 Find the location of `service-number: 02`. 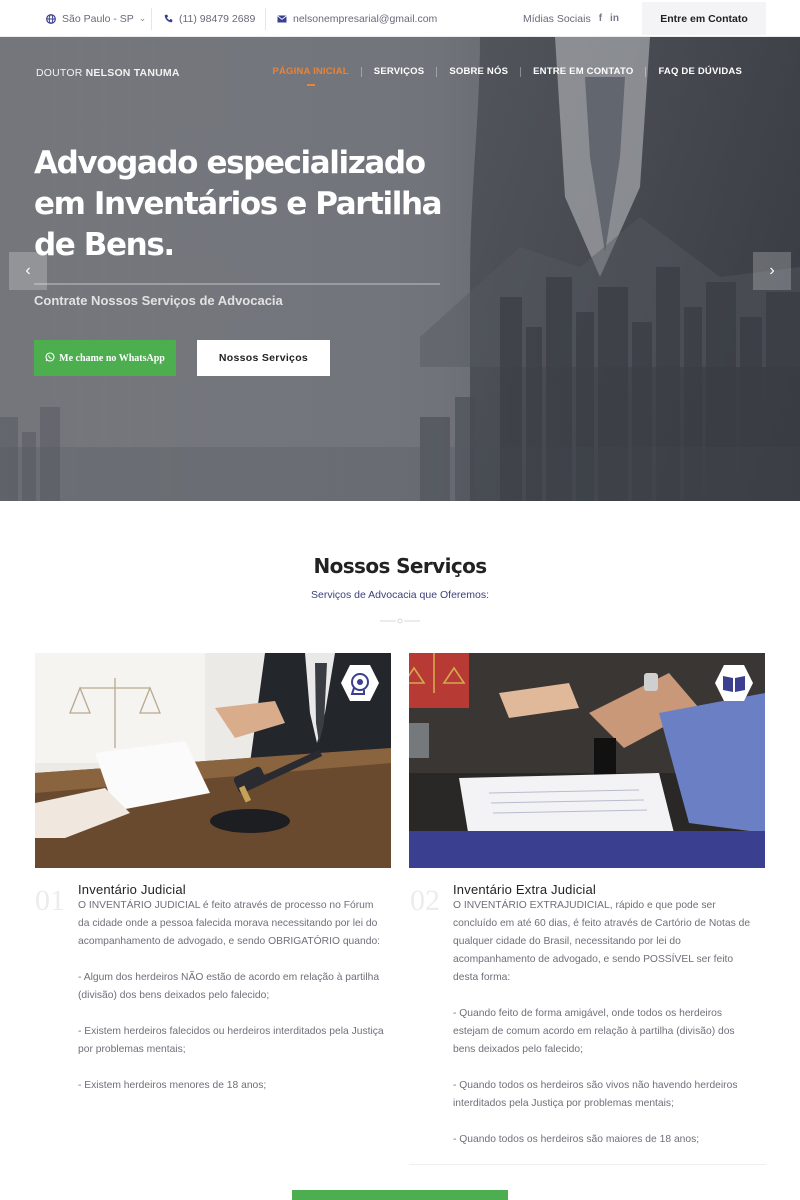

service-number: 02 is located at coordinates (425, 900).